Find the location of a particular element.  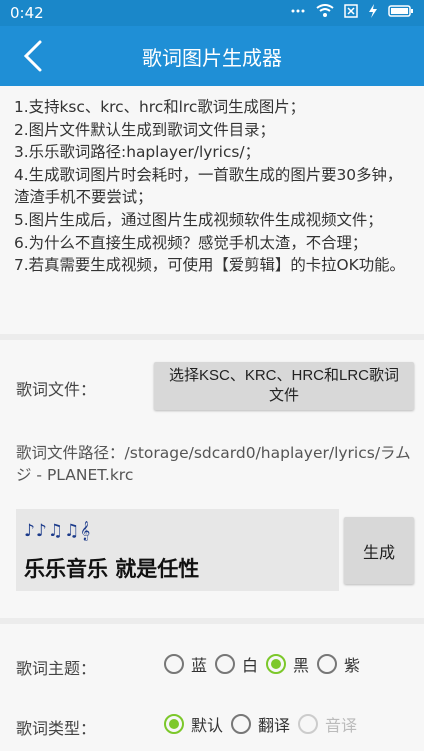

type-radio-group: 默认 翻译 音译 is located at coordinates (264, 724).